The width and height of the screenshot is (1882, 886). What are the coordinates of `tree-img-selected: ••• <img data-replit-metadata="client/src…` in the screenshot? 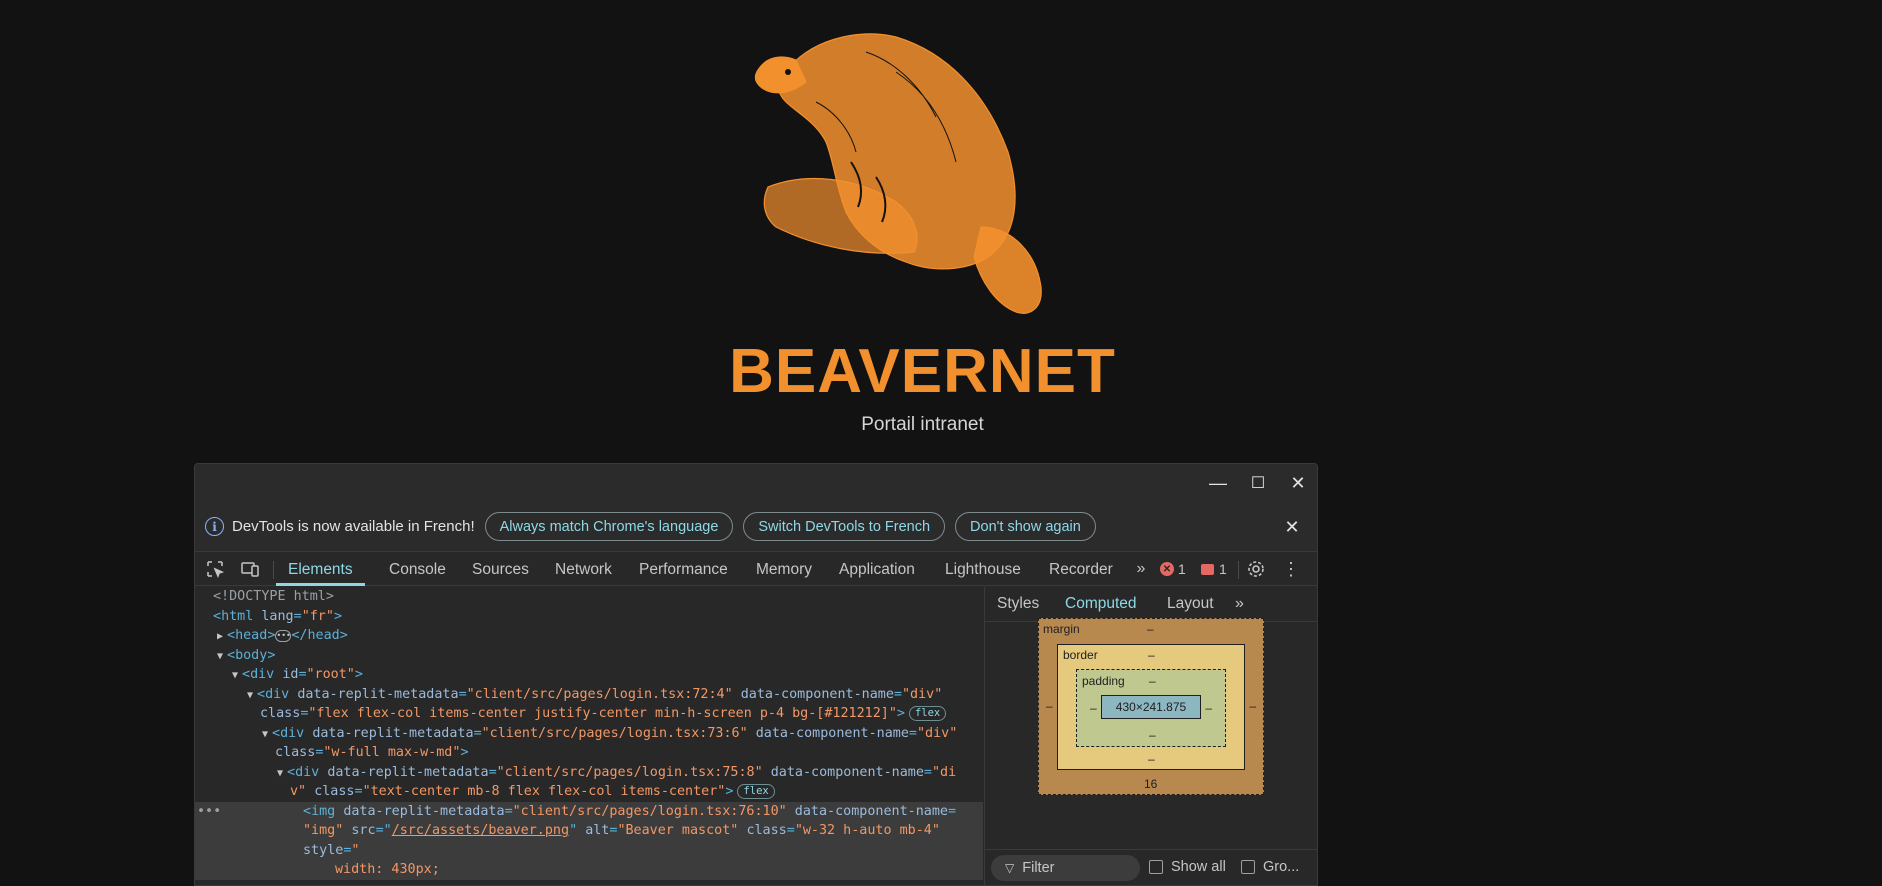 It's located at (589, 811).